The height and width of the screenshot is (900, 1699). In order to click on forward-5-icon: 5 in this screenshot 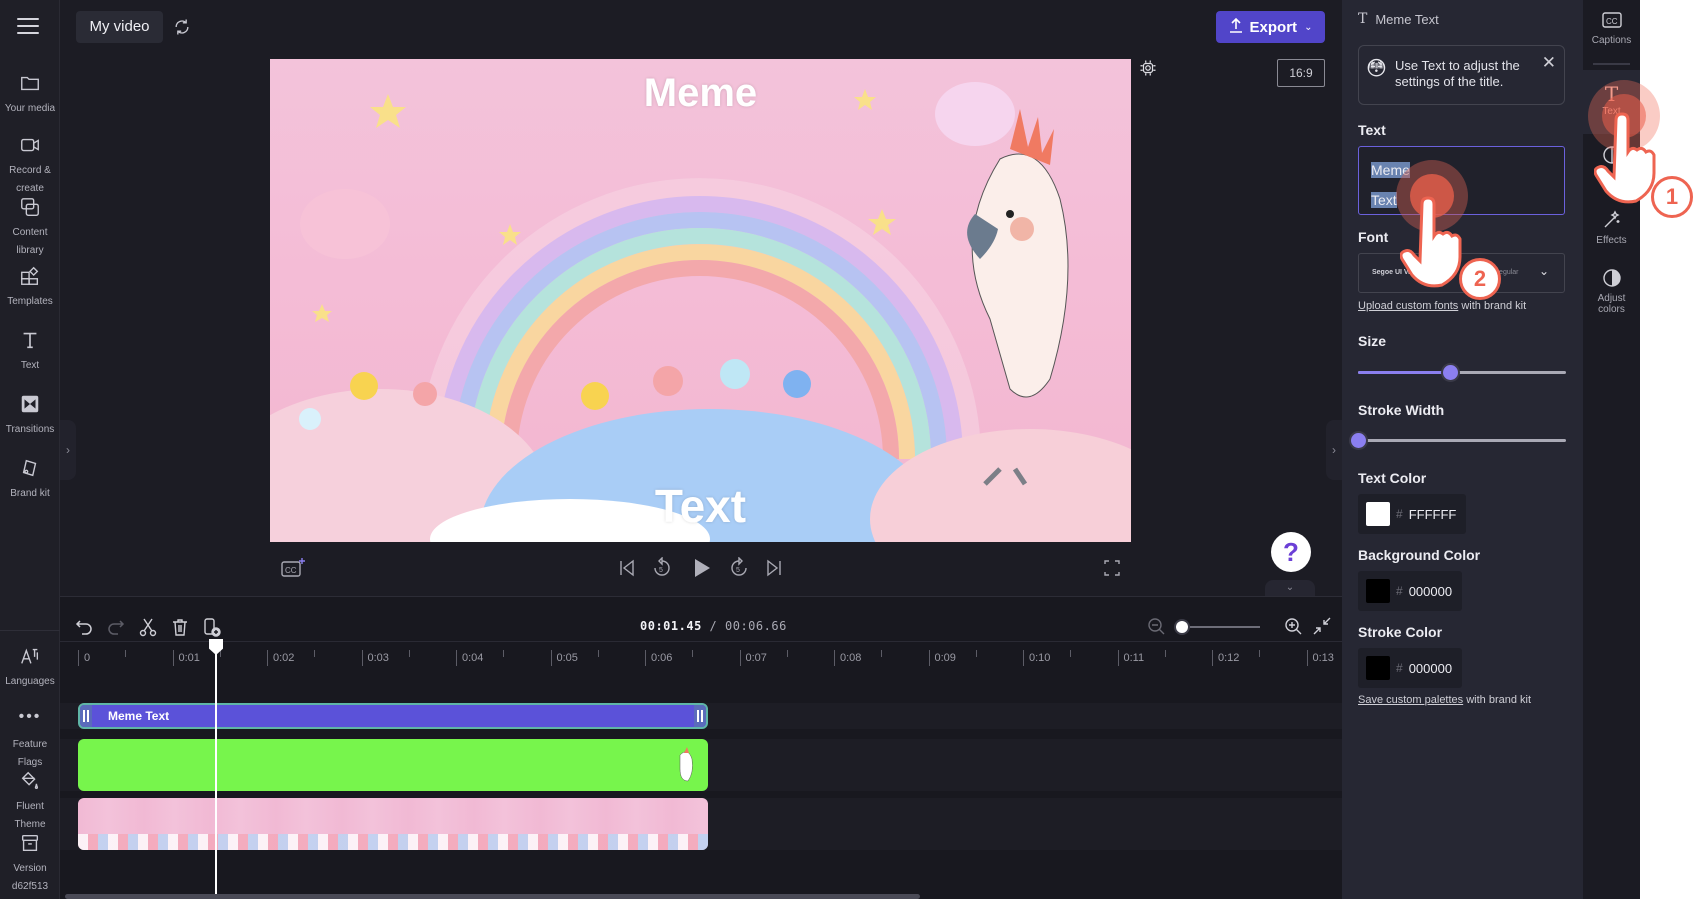, I will do `click(739, 567)`.